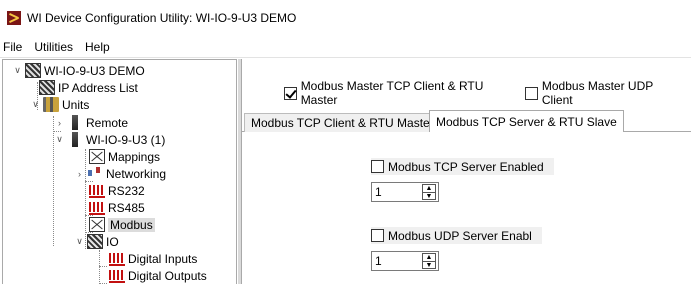  I want to click on tcp-server-enabled-label: Modbus TCP Server Enabled, so click(466, 166).